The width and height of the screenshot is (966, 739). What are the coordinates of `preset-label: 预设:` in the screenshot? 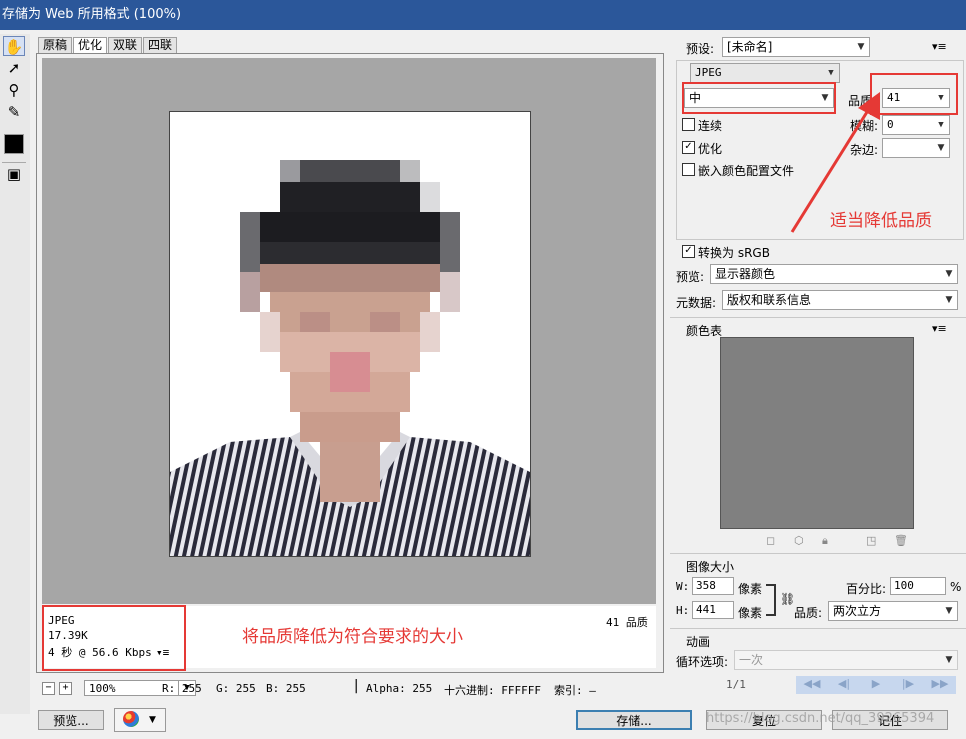 It's located at (700, 49).